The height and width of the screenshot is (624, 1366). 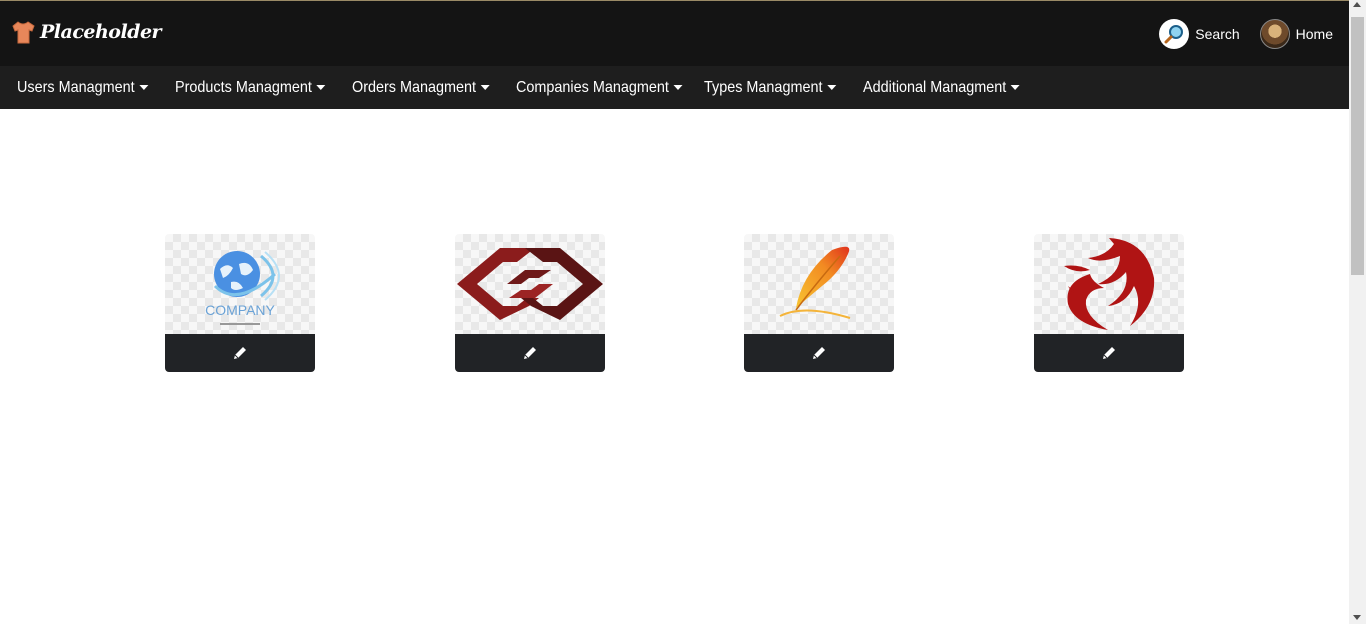 I want to click on home-link: Home, so click(x=1296, y=34).